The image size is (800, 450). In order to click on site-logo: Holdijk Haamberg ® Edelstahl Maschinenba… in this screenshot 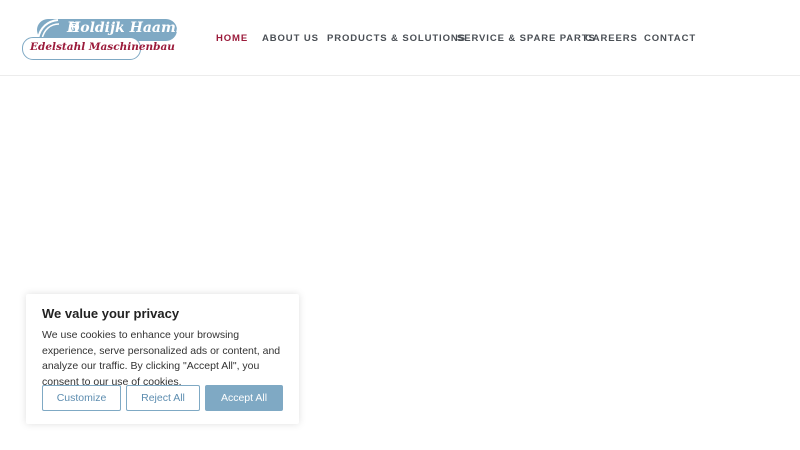, I will do `click(116, 39)`.